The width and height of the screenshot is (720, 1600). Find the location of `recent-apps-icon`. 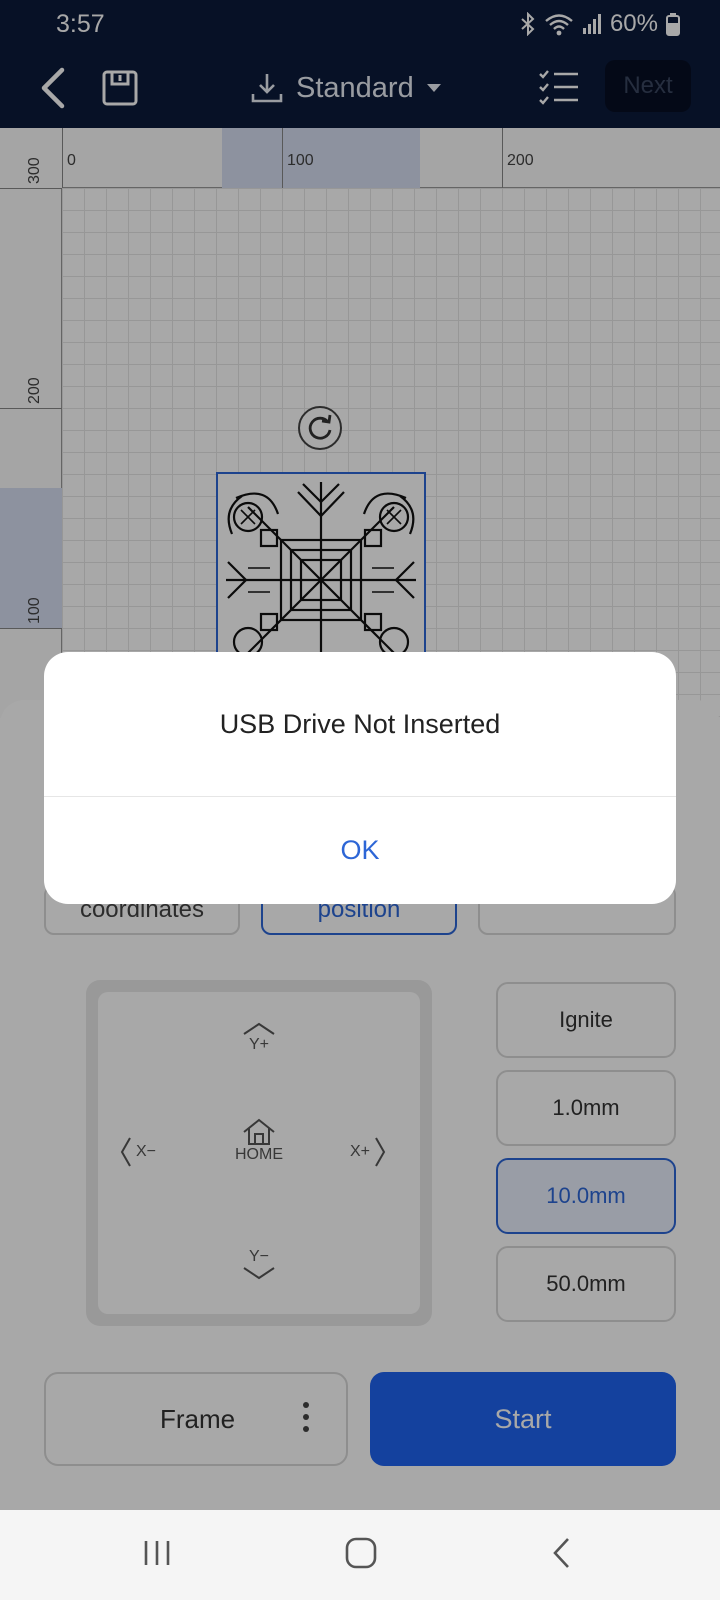

recent-apps-icon is located at coordinates (157, 1555).